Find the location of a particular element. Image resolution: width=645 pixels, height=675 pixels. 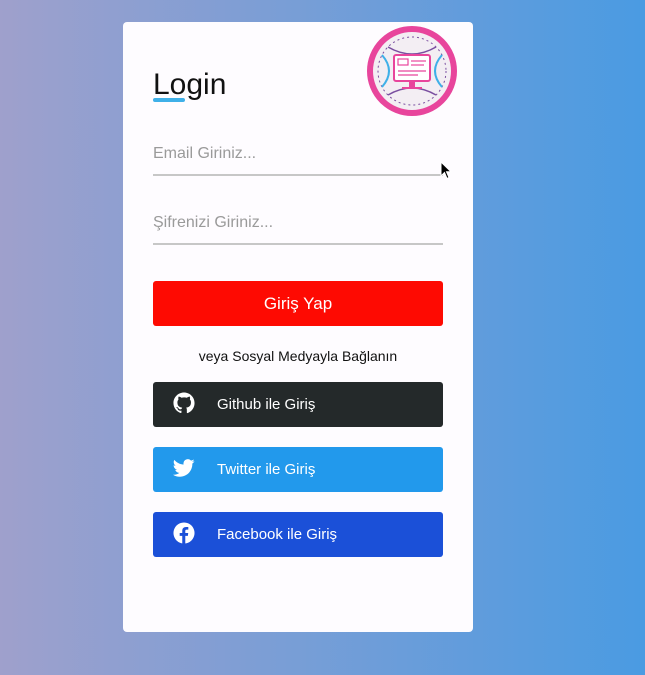

github-login-button: Github ile Giriş is located at coordinates (298, 404).